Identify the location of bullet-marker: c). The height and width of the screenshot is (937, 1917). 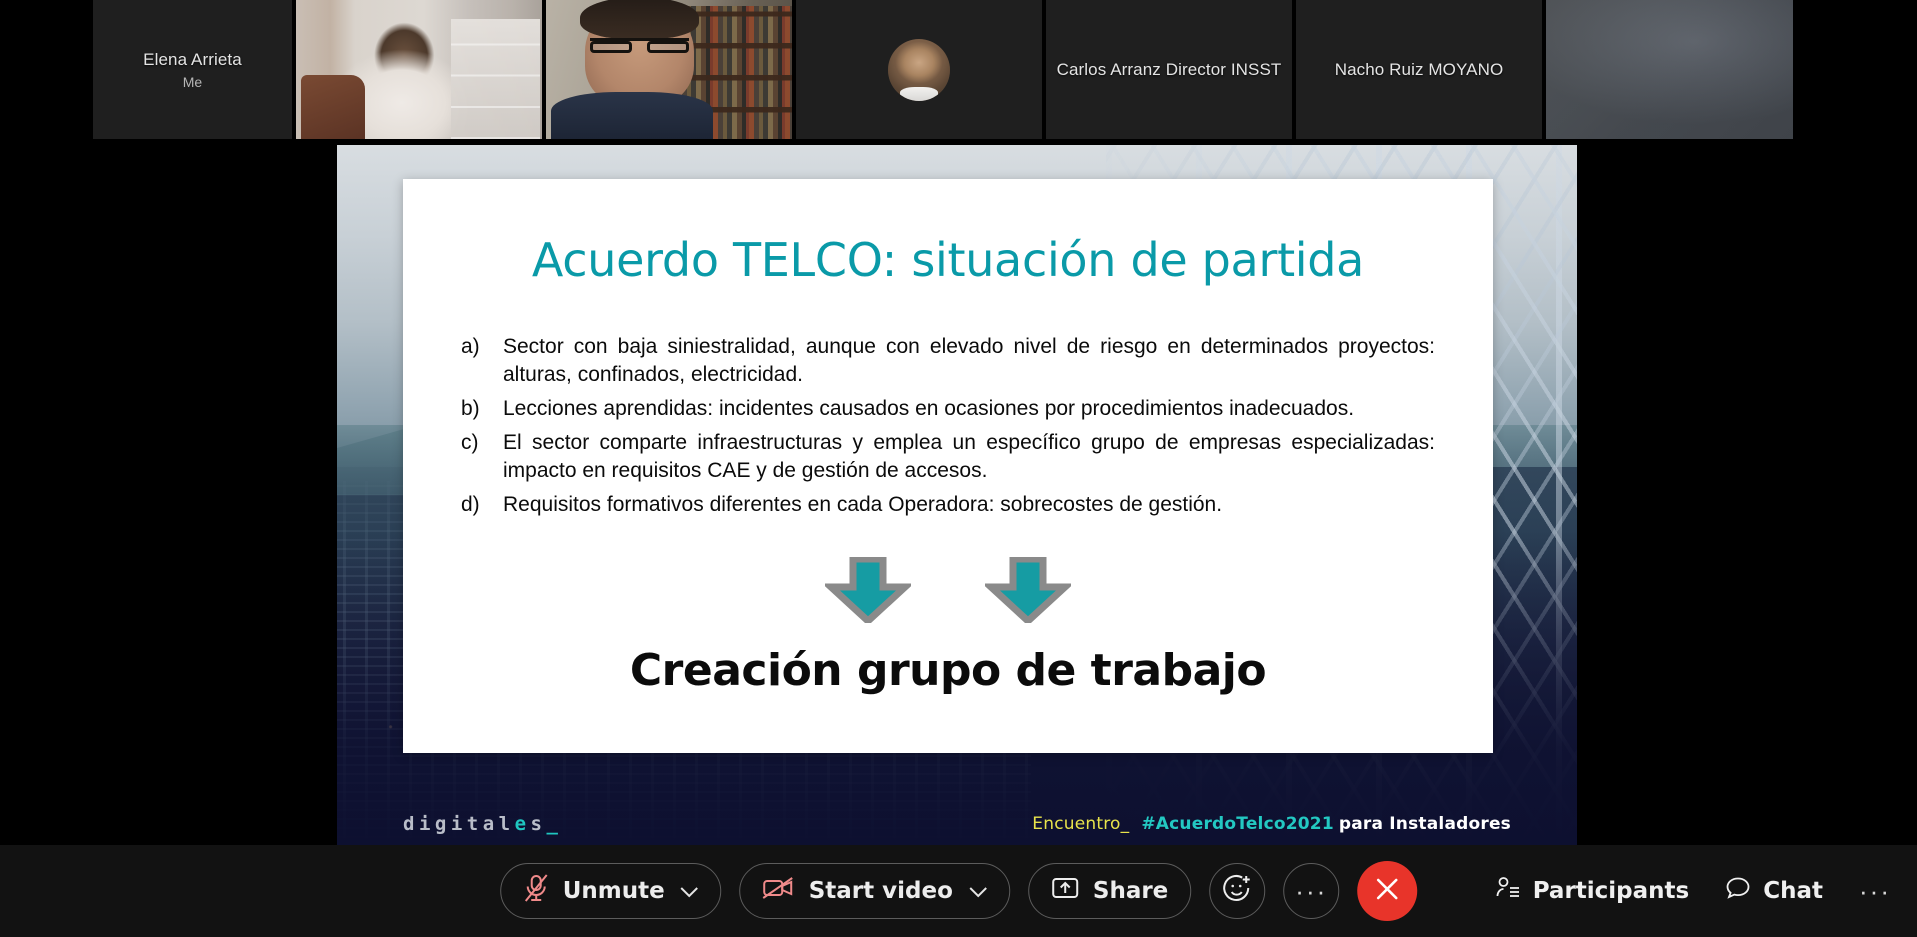
(470, 442).